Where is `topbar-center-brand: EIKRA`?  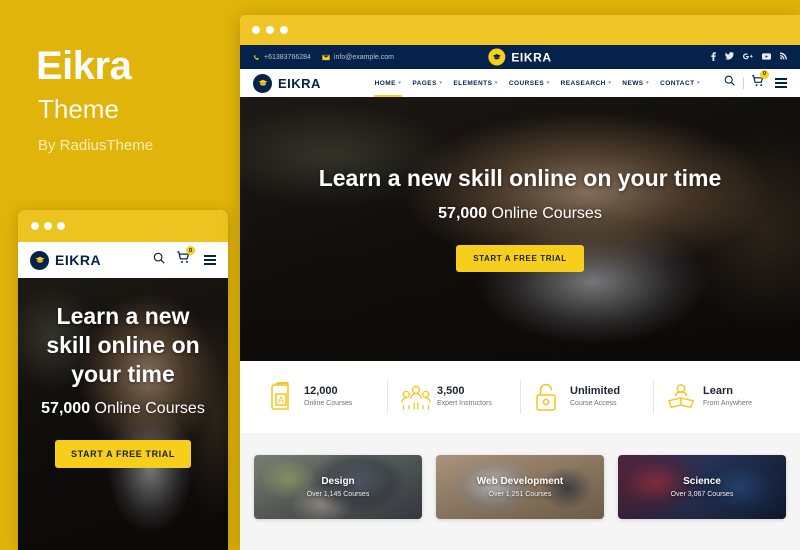
topbar-center-brand: EIKRA is located at coordinates (520, 57).